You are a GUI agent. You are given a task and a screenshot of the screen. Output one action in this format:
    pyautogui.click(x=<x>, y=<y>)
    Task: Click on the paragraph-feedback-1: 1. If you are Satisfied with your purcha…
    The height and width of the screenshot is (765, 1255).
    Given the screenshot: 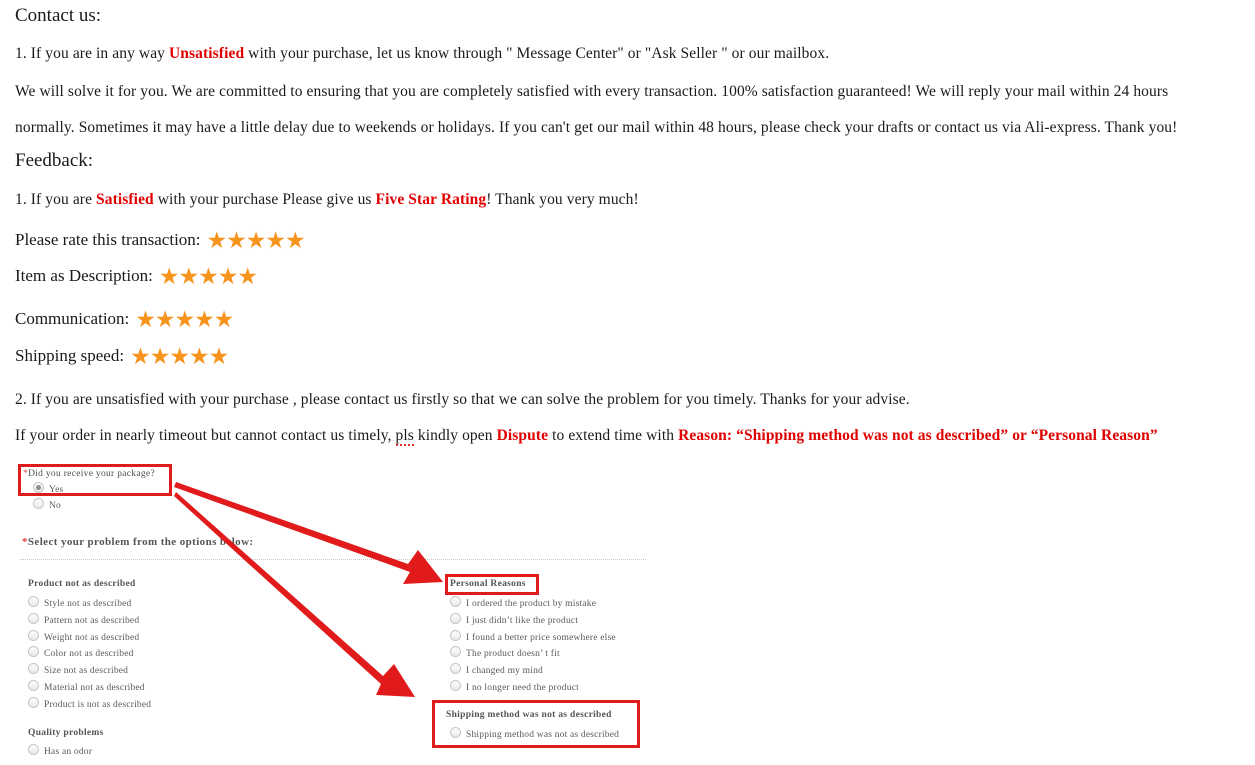 What is the action you would take?
    pyautogui.click(x=319, y=200)
    